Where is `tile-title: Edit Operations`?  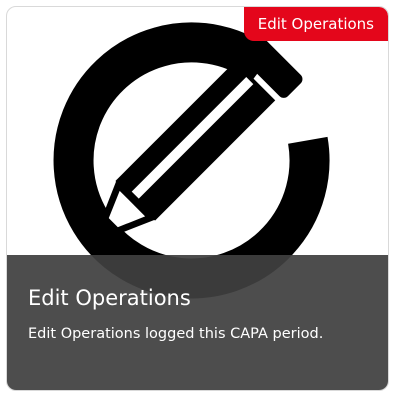 tile-title: Edit Operations is located at coordinates (109, 298).